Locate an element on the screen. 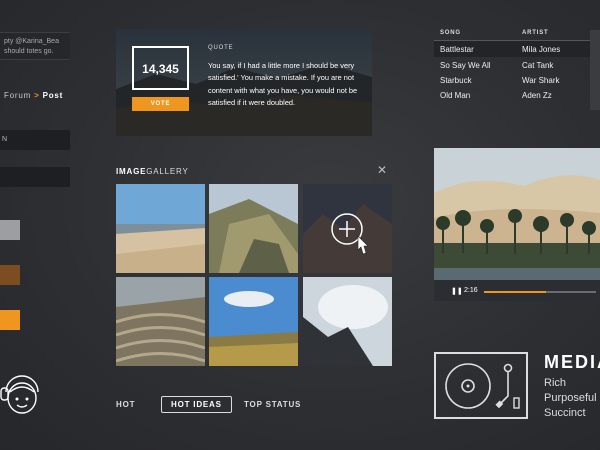 The width and height of the screenshot is (600, 450). breadcrumb: Forum > Post is located at coordinates (33, 95).